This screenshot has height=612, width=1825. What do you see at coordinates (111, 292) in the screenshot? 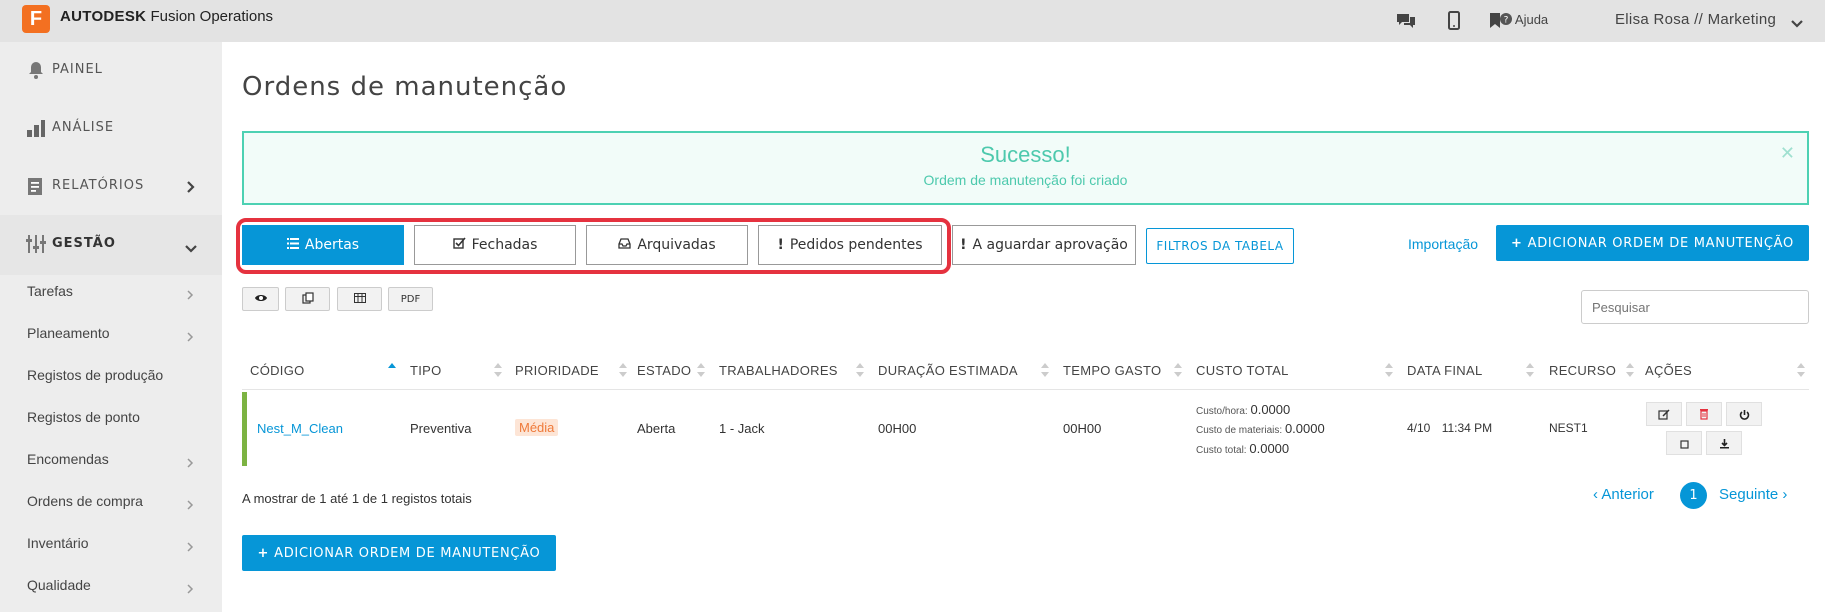
I see `sidebar-subitem-tarefas: Tarefas` at bounding box center [111, 292].